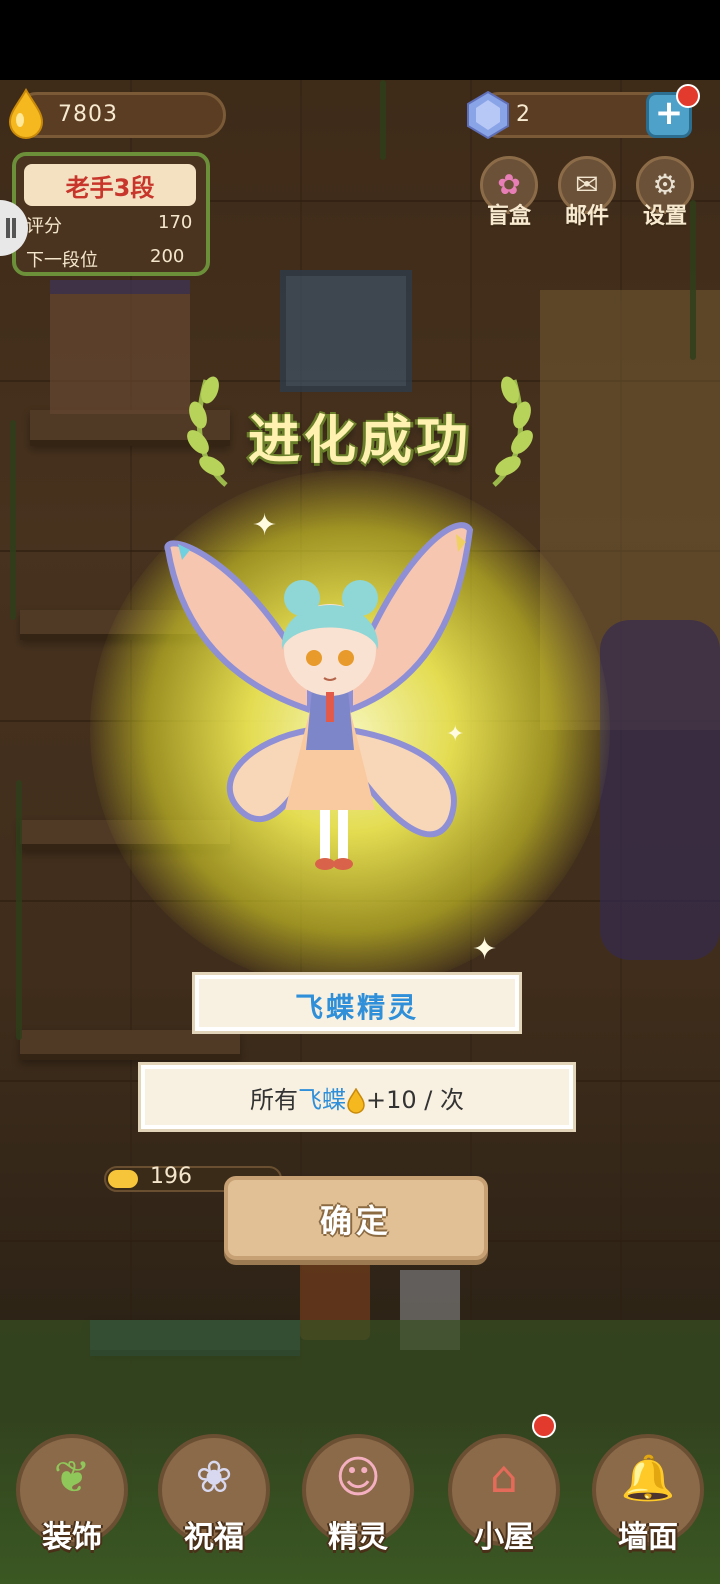 The width and height of the screenshot is (720, 1584). I want to click on confirm-button-label: 确定, so click(356, 1219).